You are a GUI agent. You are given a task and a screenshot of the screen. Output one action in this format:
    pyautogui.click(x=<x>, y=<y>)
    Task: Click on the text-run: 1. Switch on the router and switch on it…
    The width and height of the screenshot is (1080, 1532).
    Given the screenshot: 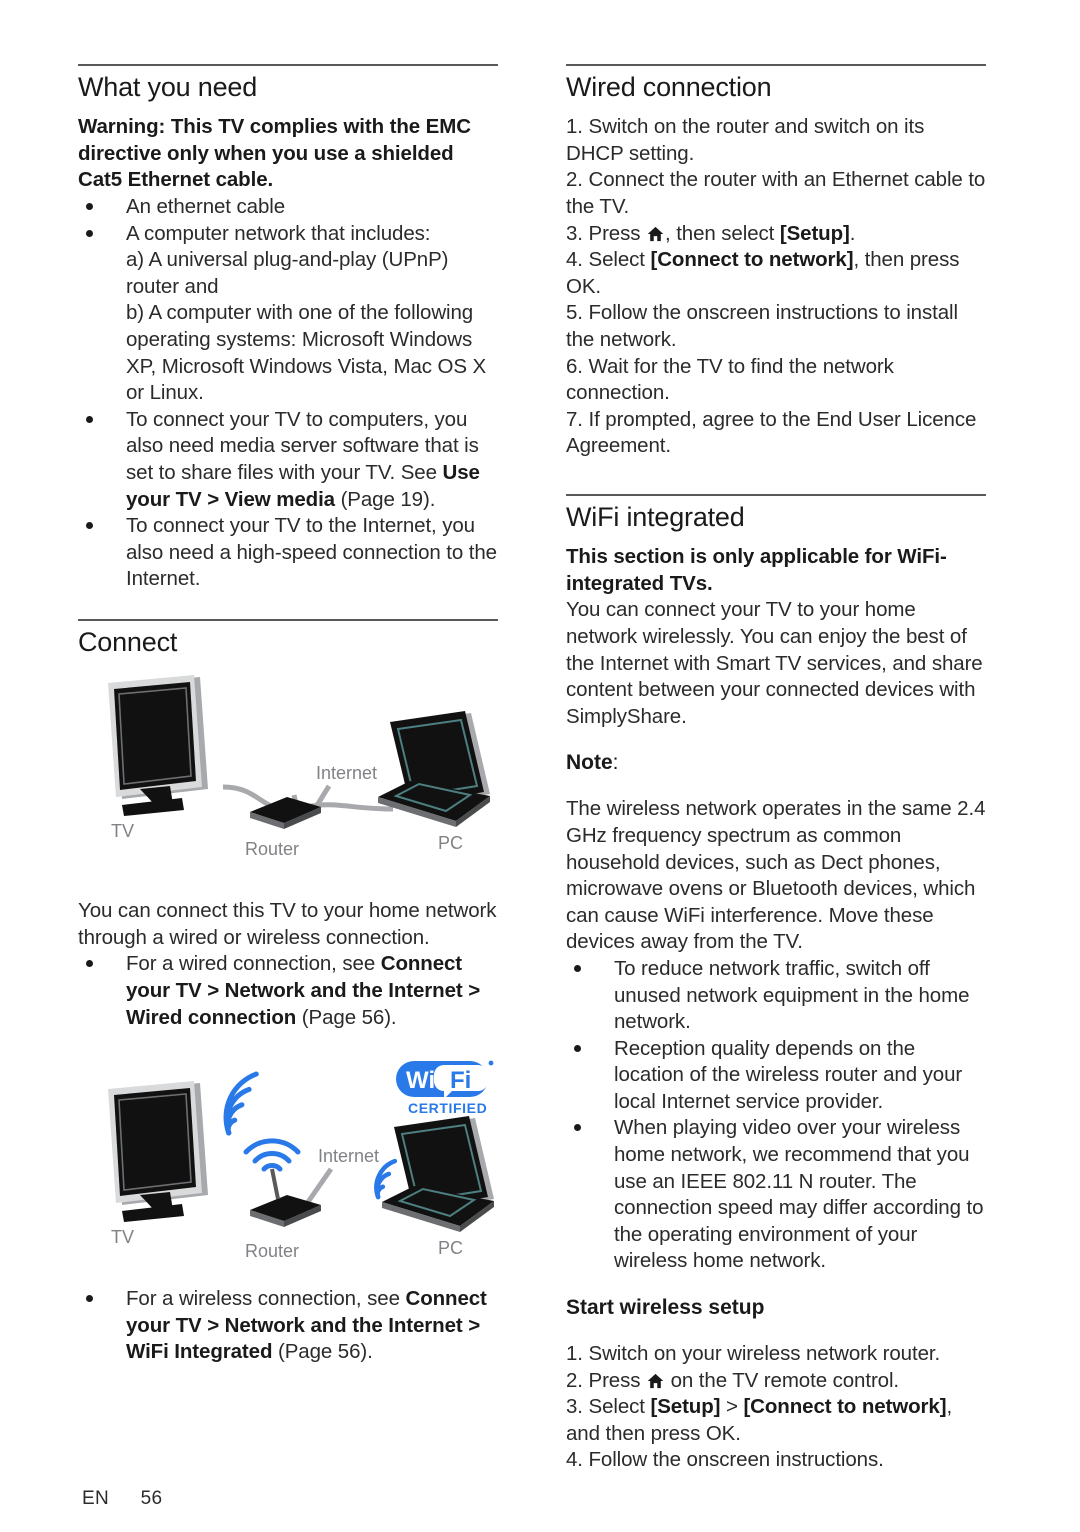 What is the action you would take?
    pyautogui.click(x=745, y=140)
    